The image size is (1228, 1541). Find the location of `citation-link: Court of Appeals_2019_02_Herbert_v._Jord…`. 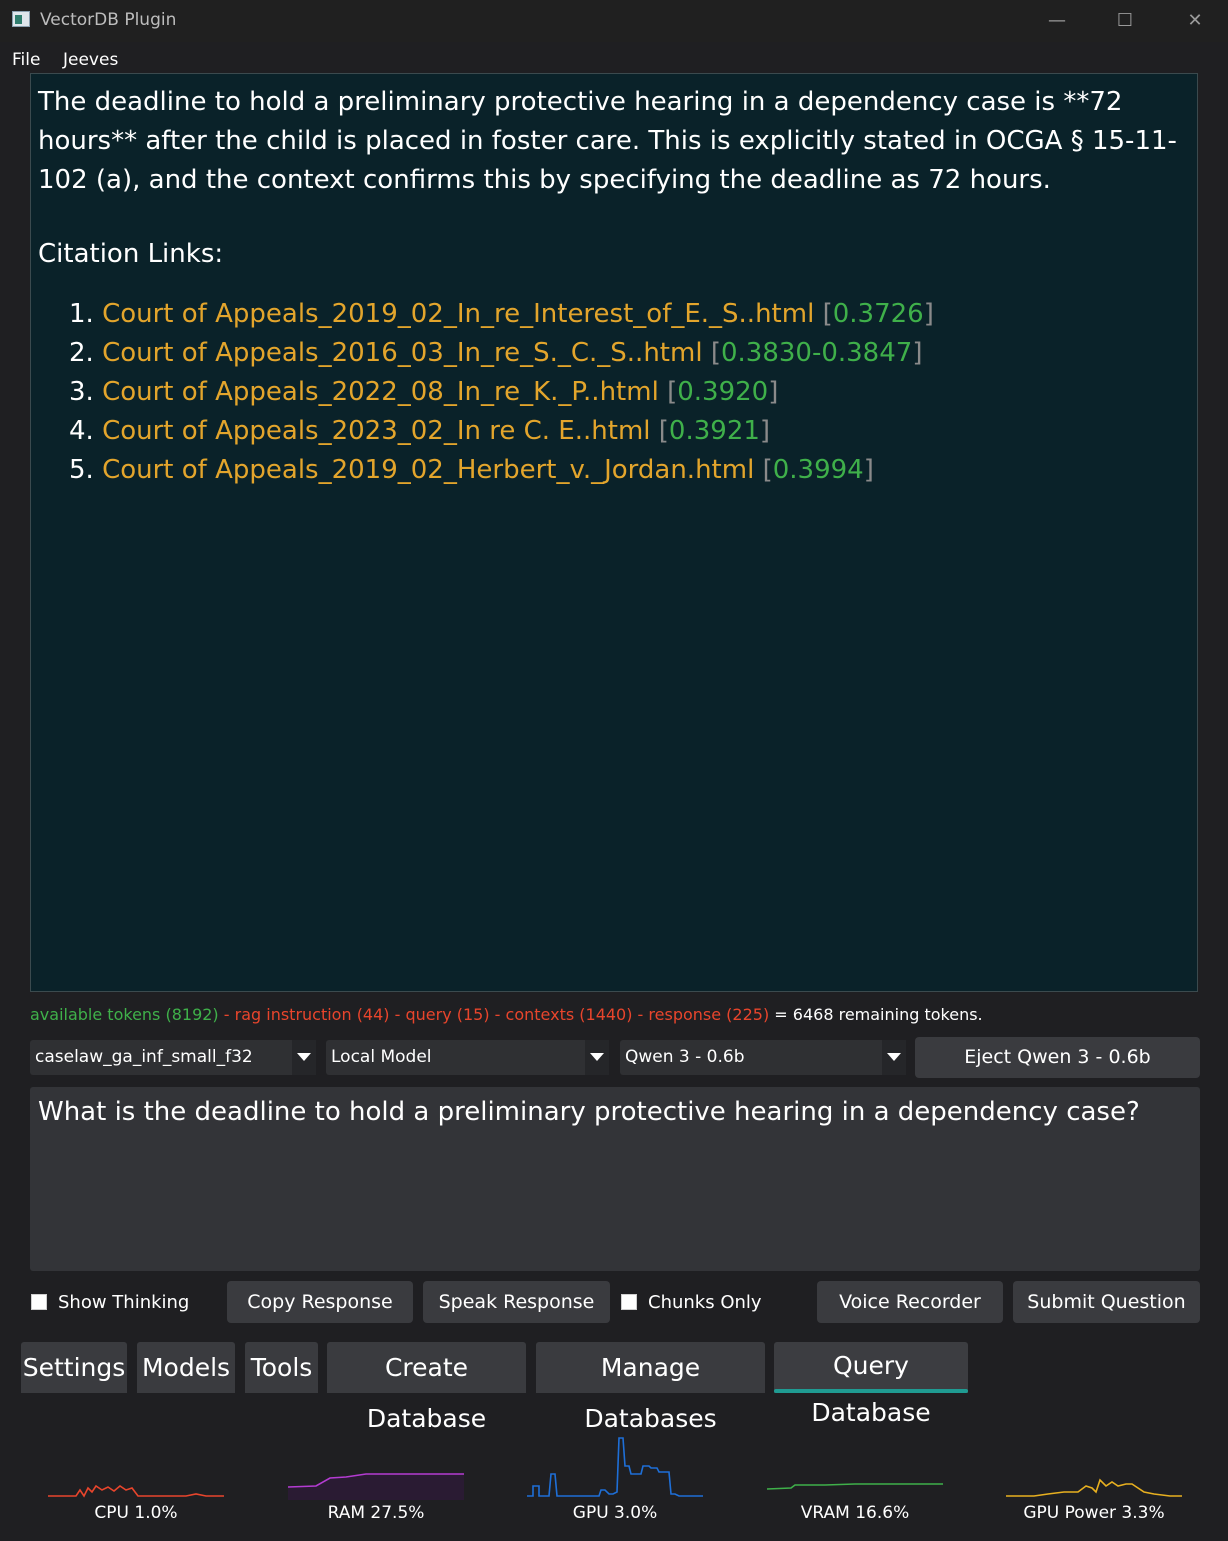

citation-link: Court of Appeals_2019_02_Herbert_v._Jord… is located at coordinates (428, 470).